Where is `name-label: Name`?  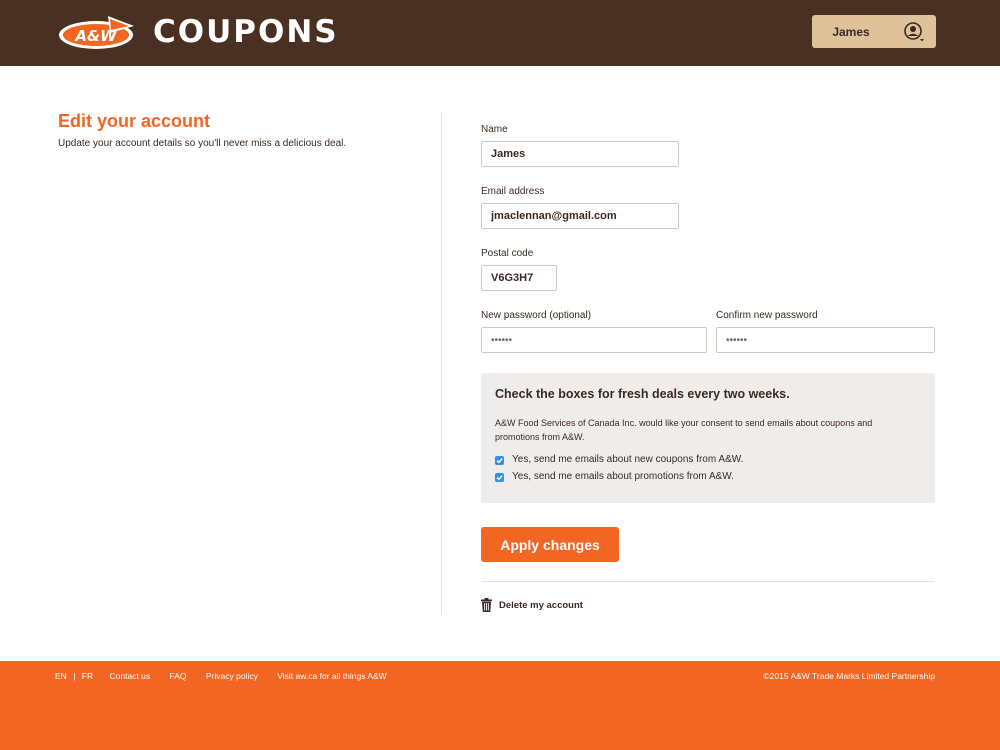 name-label: Name is located at coordinates (494, 129).